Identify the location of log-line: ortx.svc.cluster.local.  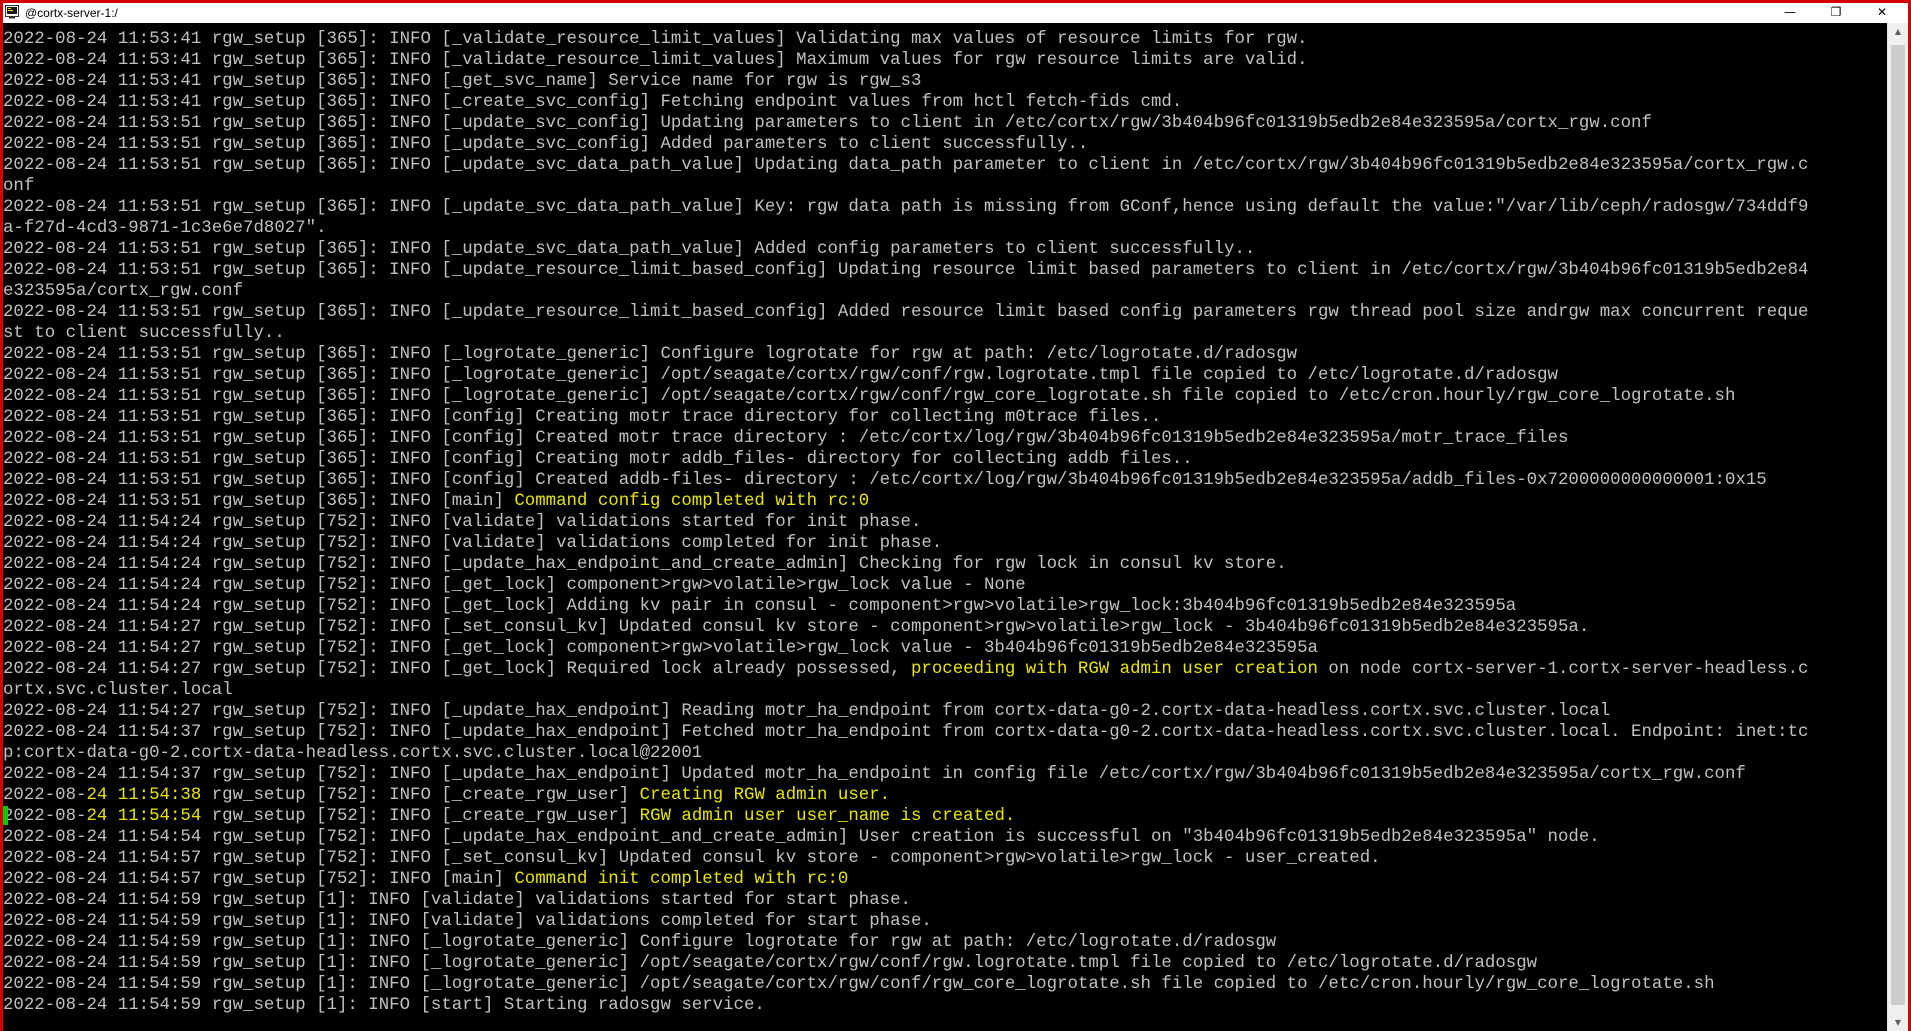
(943, 690).